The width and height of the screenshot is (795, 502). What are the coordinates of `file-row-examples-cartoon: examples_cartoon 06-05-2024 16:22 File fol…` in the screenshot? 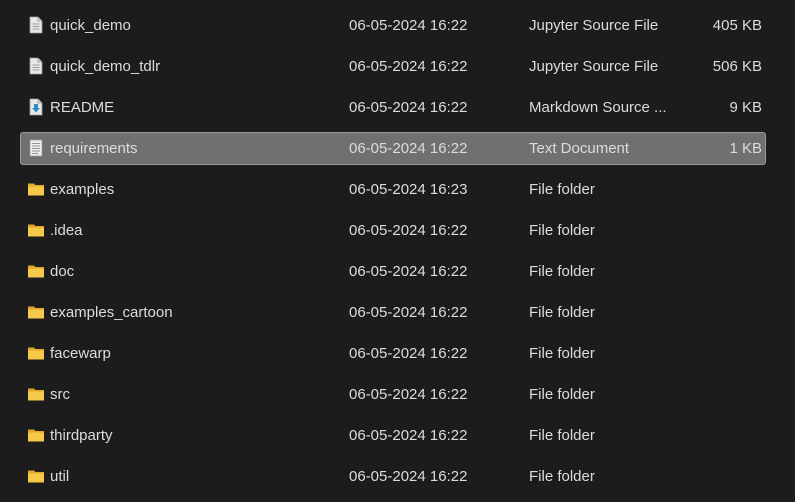 It's located at (393, 312).